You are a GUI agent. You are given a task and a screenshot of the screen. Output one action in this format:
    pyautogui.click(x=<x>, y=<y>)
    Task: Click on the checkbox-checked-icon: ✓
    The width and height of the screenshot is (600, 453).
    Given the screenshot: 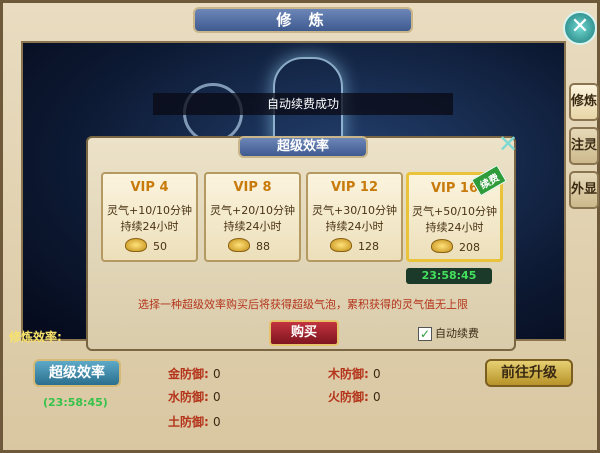 What is the action you would take?
    pyautogui.click(x=425, y=334)
    